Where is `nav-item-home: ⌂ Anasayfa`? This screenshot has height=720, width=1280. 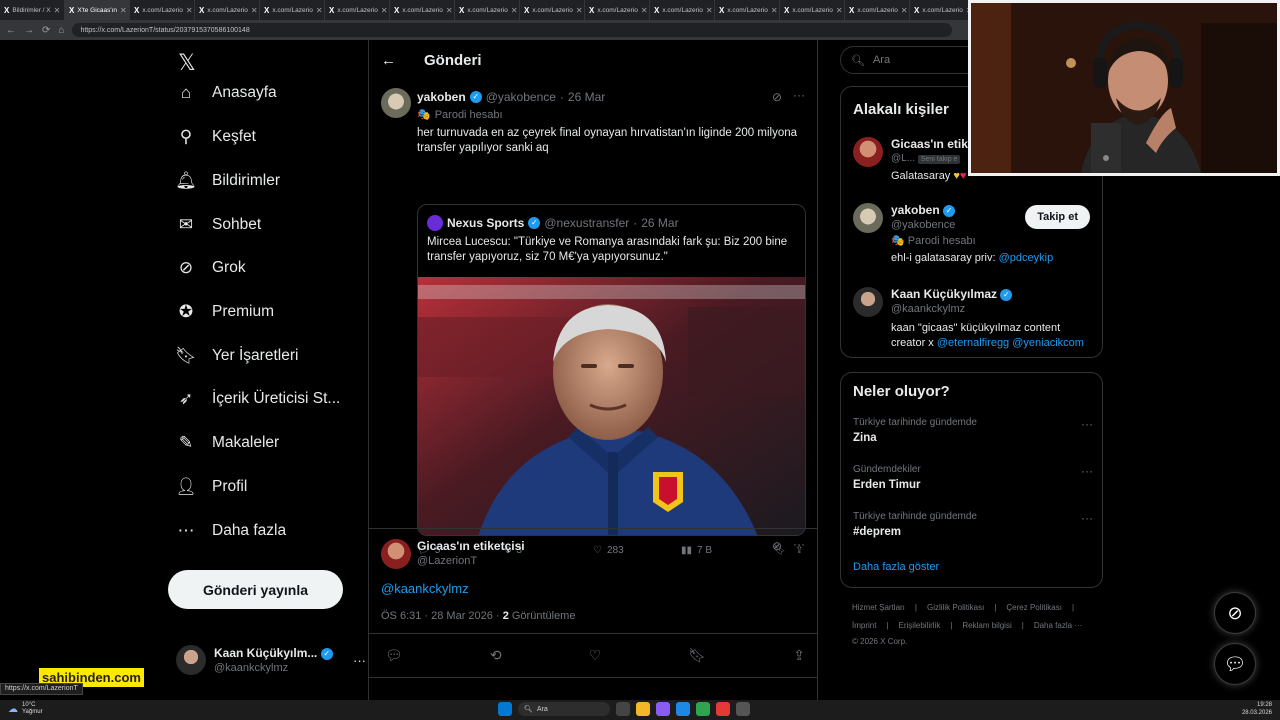 nav-item-home: ⌂ Anasayfa is located at coordinates (226, 93).